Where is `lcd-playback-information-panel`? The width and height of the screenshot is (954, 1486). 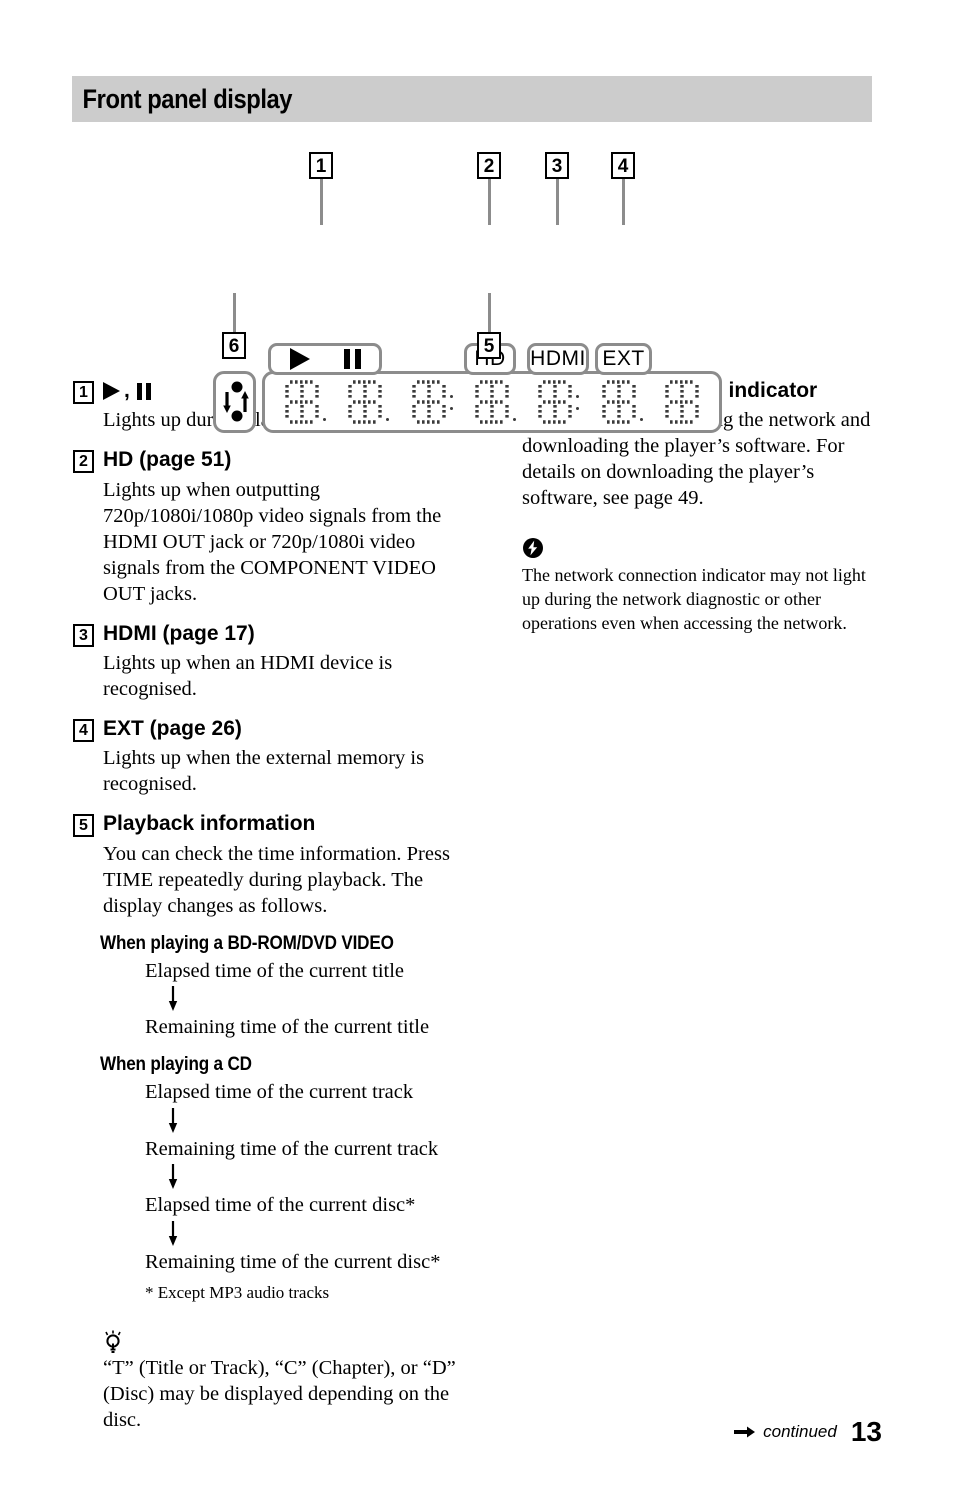 lcd-playback-information-panel is located at coordinates (492, 402).